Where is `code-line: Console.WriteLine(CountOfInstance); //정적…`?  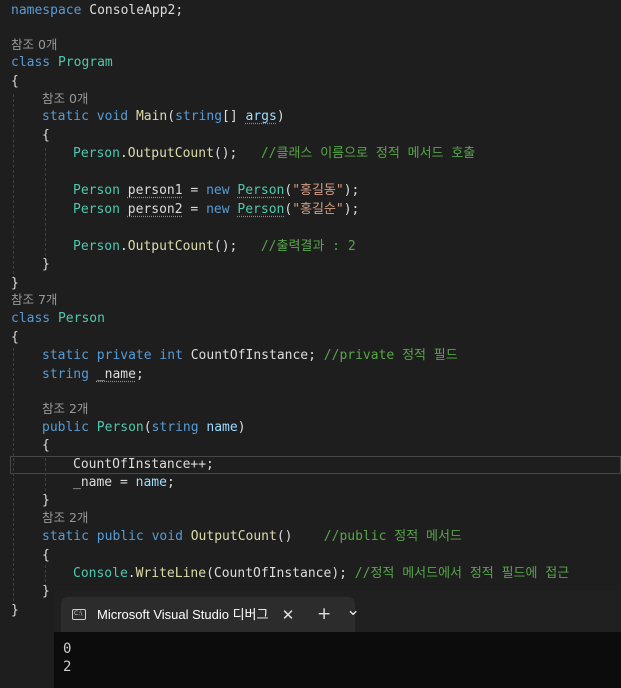
code-line: Console.WriteLine(CountOfInstance); //정적… is located at coordinates (321, 573).